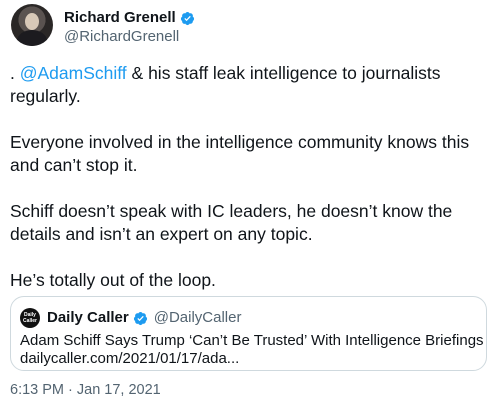  Describe the element at coordinates (32, 21) in the screenshot. I see `avatar-face` at that location.